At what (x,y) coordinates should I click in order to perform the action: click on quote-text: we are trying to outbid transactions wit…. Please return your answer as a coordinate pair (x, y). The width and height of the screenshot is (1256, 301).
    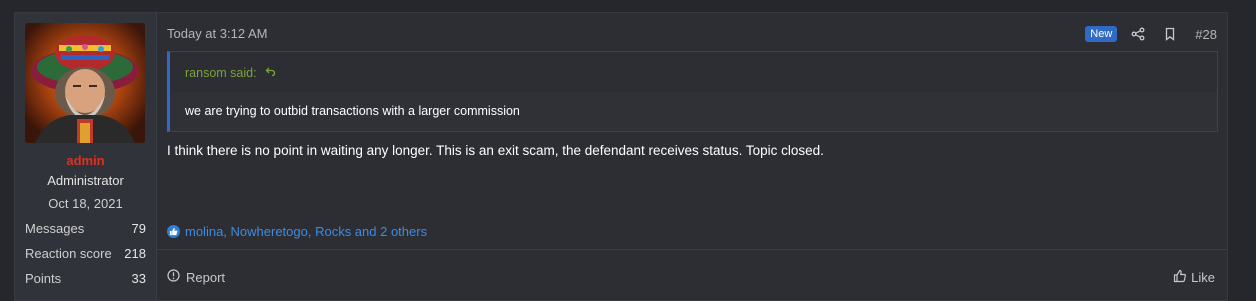
    Looking at the image, I should click on (352, 111).